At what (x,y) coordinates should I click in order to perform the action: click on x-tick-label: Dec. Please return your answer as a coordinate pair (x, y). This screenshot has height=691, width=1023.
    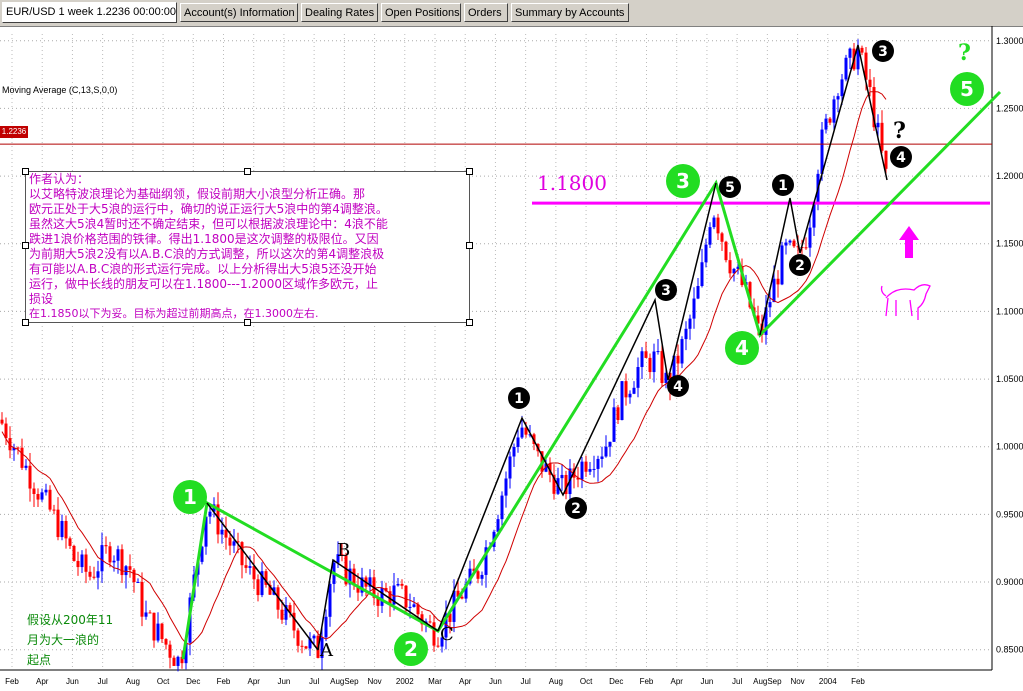
    Looking at the image, I should click on (193, 681).